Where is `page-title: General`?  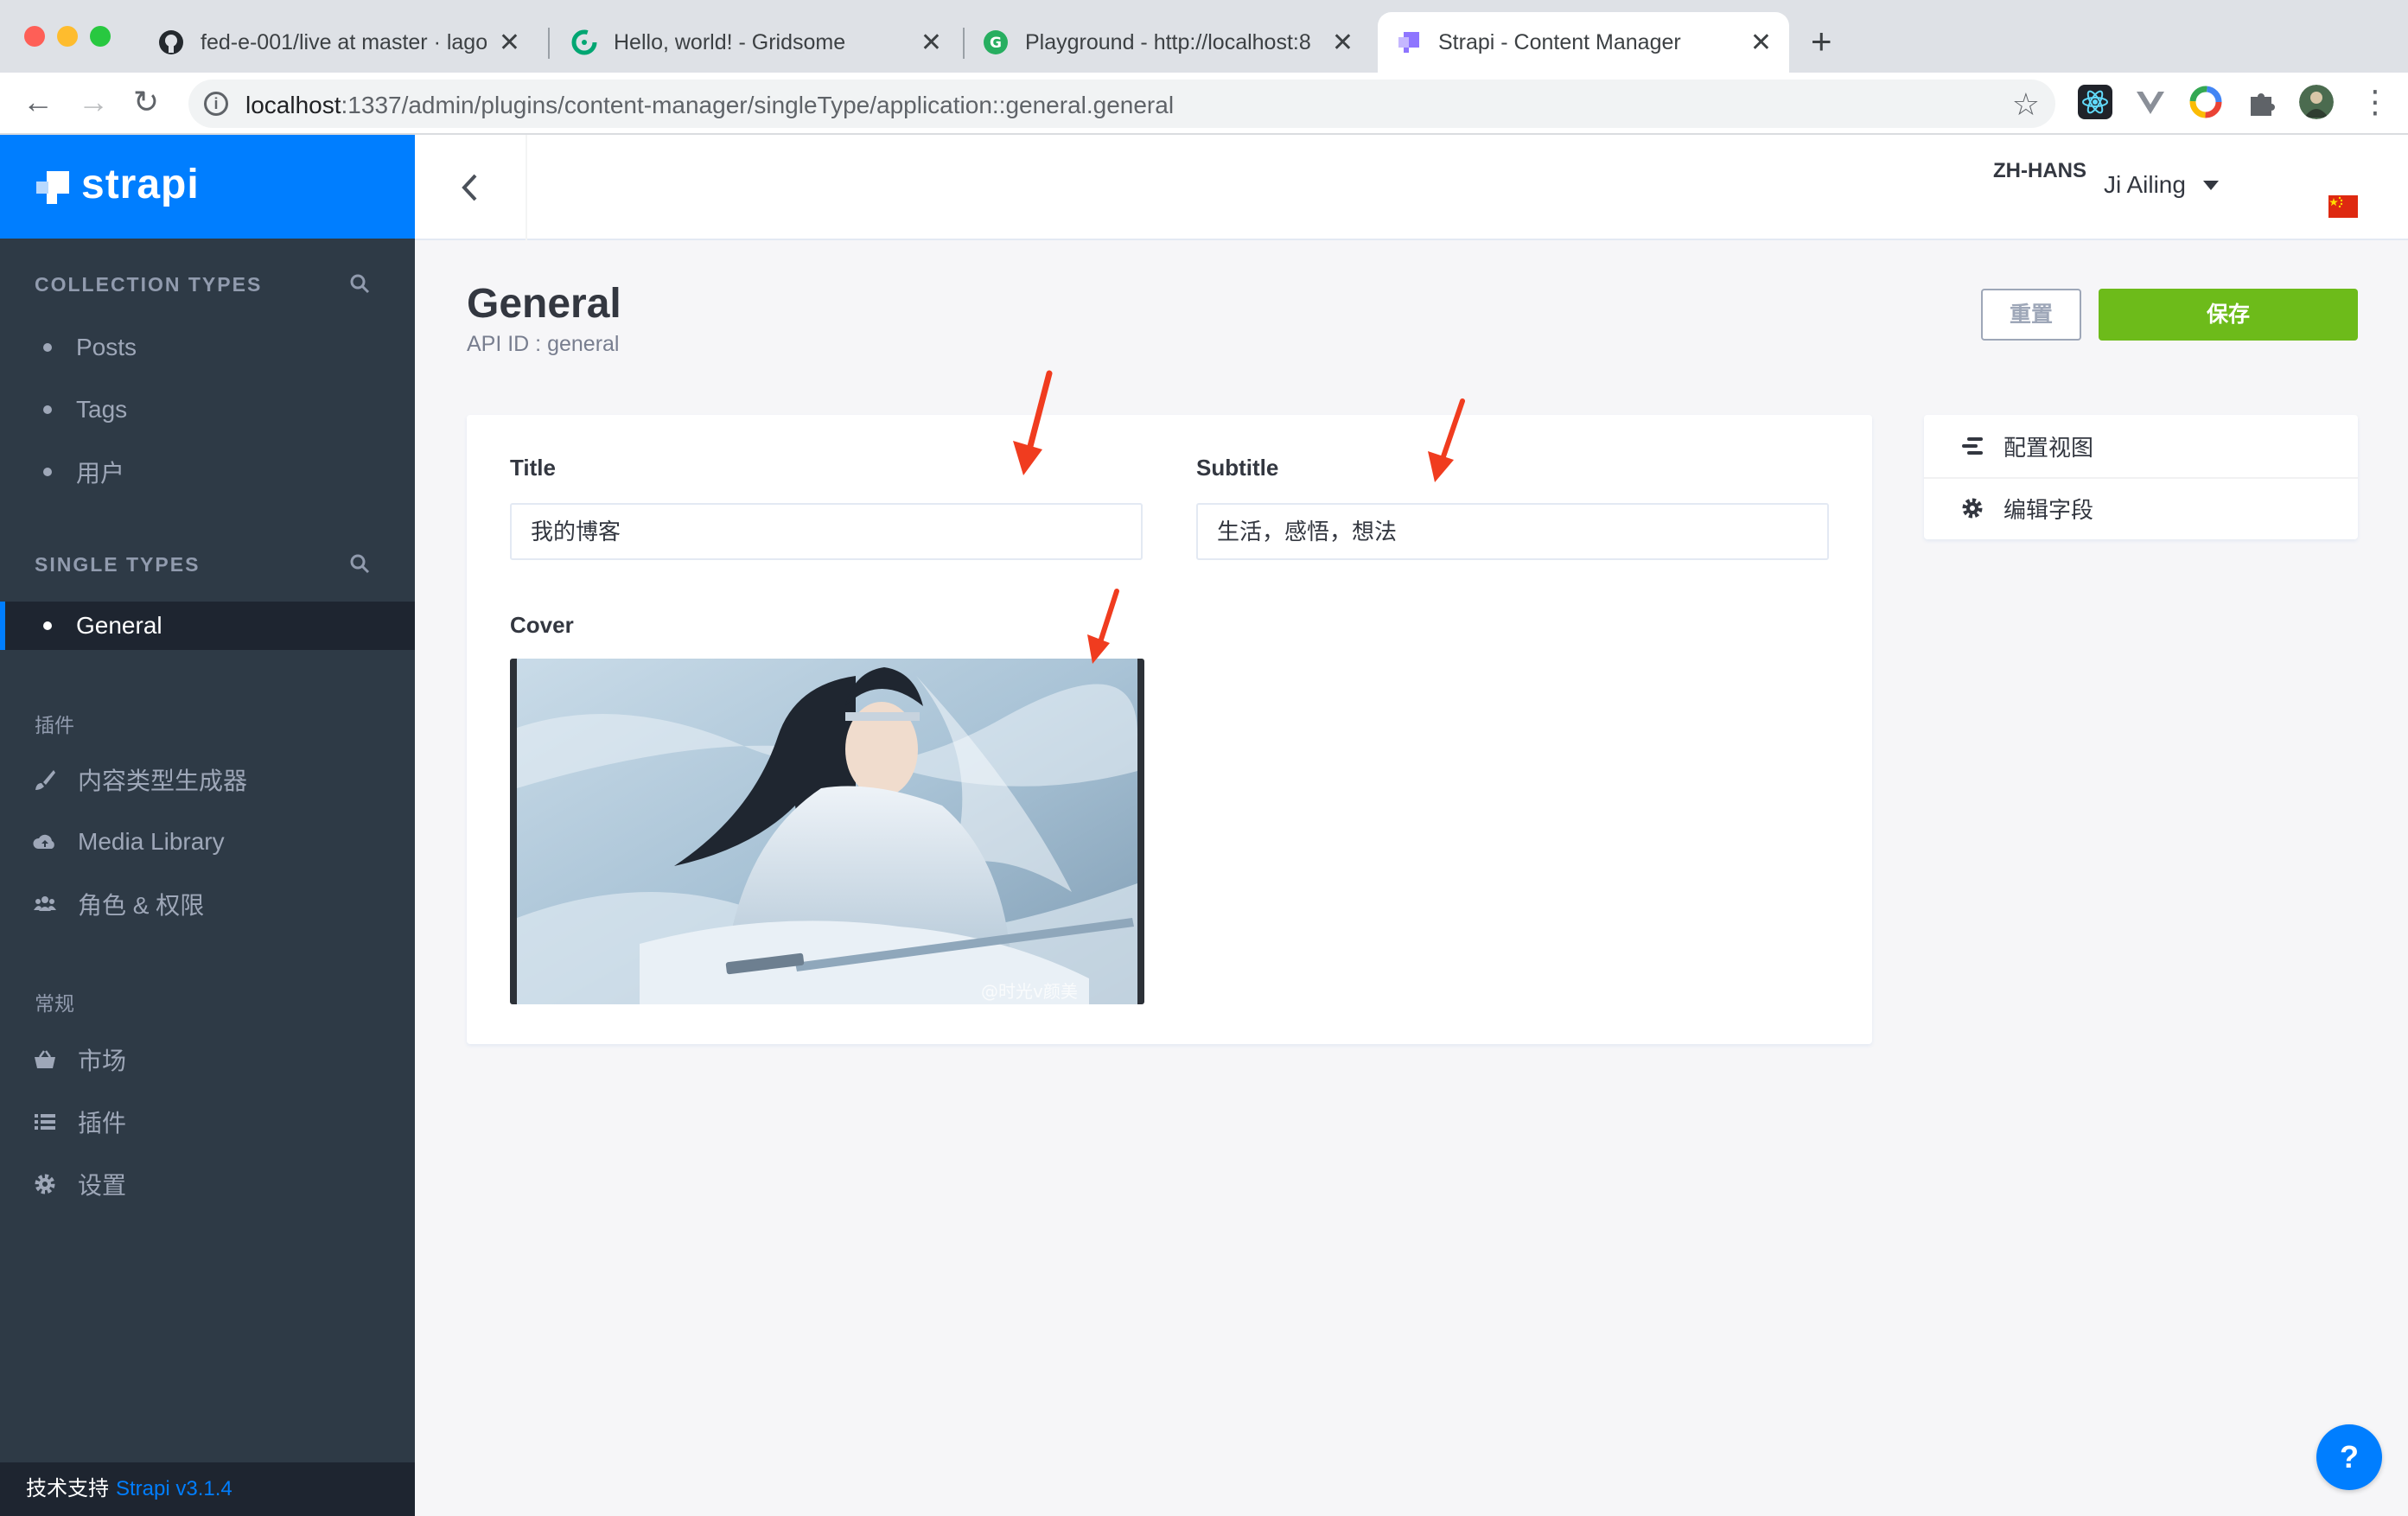
page-title: General is located at coordinates (544, 304).